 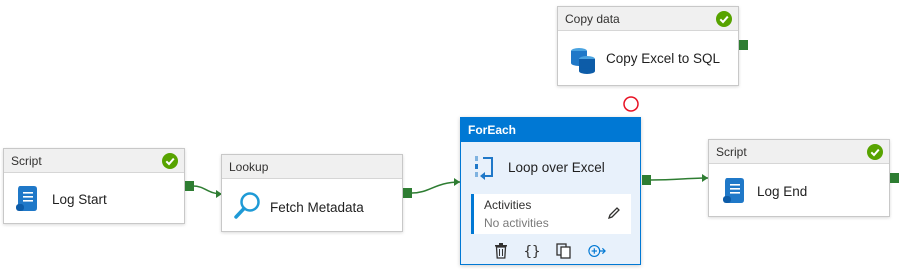 I want to click on activities-label: Activities, so click(x=508, y=205).